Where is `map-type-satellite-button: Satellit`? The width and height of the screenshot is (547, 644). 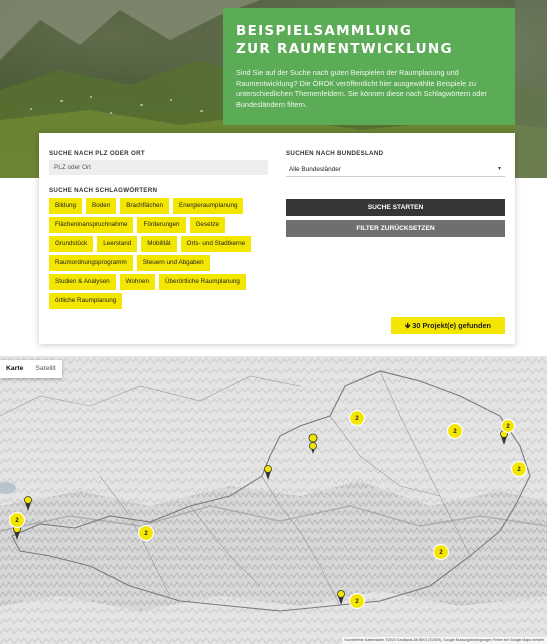 map-type-satellite-button: Satellit is located at coordinates (45, 369).